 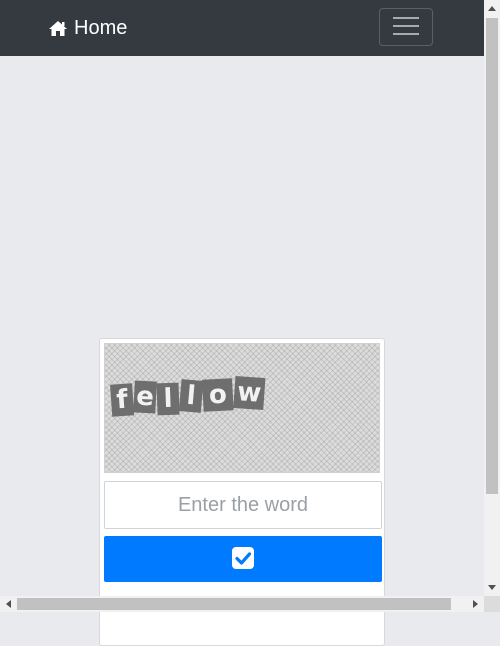 I want to click on scroll-down-arrow-icon, so click(x=492, y=588).